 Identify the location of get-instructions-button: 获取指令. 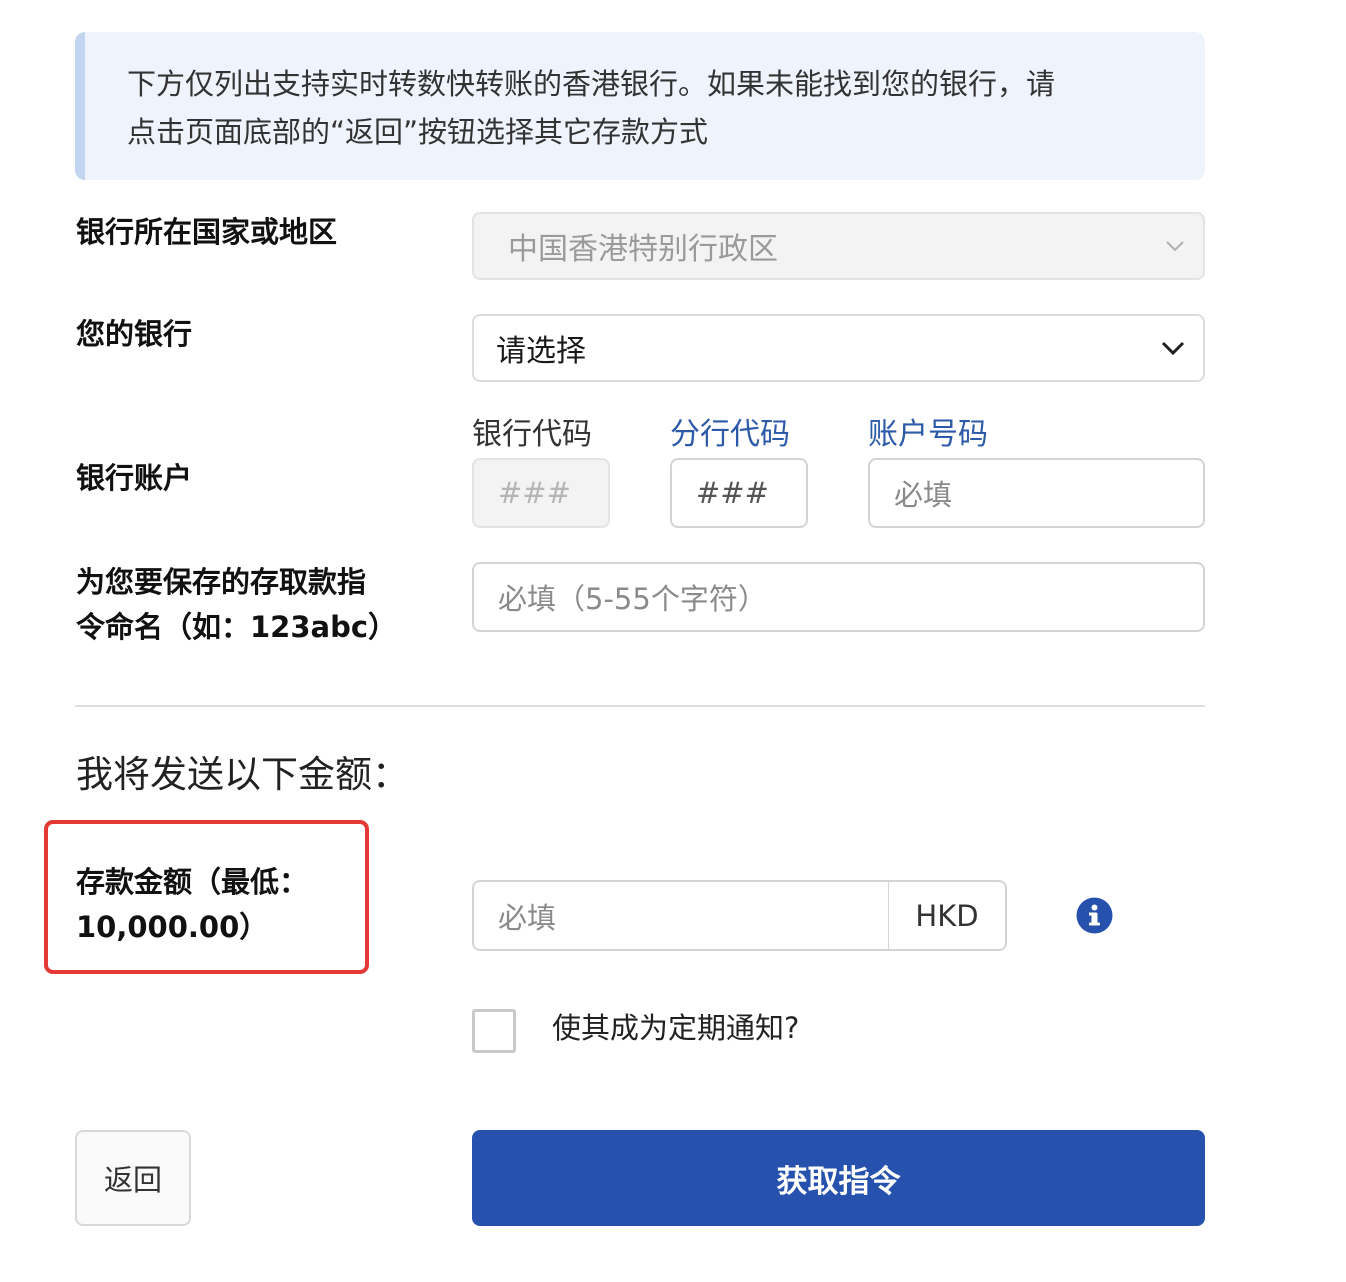
(838, 1178).